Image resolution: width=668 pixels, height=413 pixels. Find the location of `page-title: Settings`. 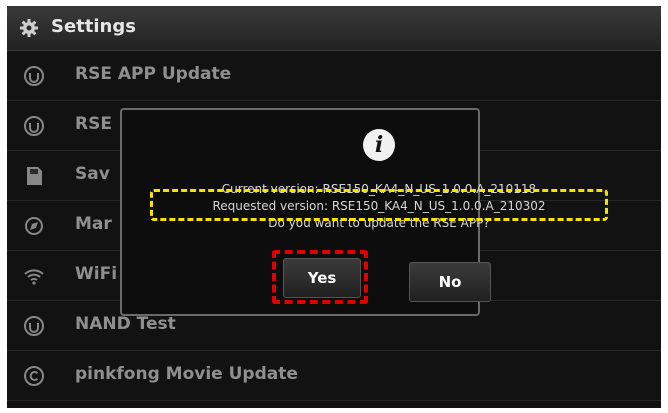

page-title: Settings is located at coordinates (93, 26).